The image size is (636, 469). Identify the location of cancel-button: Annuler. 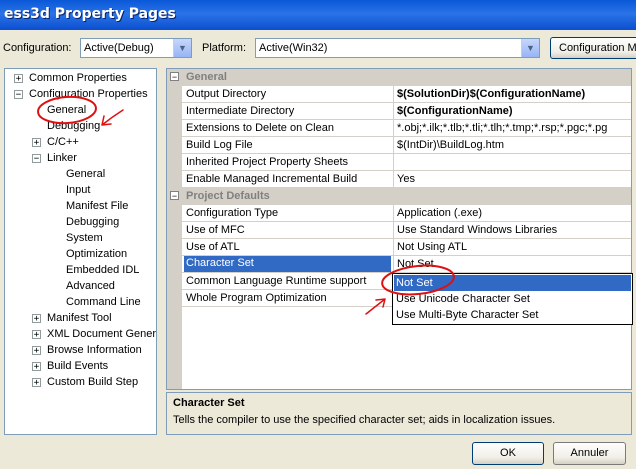
(589, 453).